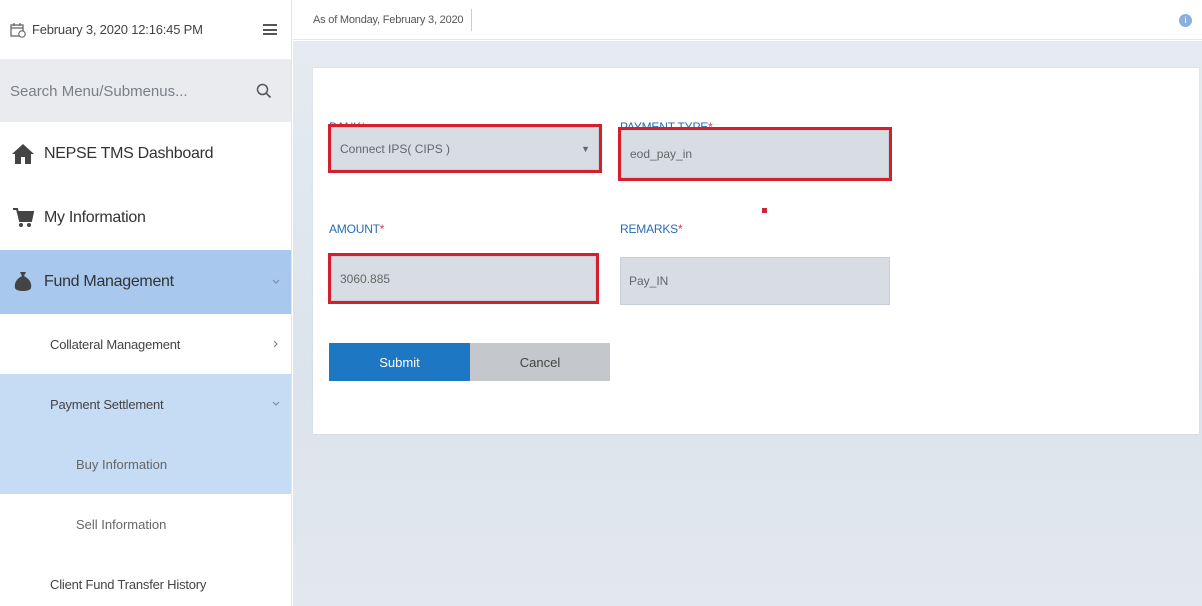 The width and height of the screenshot is (1202, 606). What do you see at coordinates (465, 148) in the screenshot?
I see `bank-highlight-box` at bounding box center [465, 148].